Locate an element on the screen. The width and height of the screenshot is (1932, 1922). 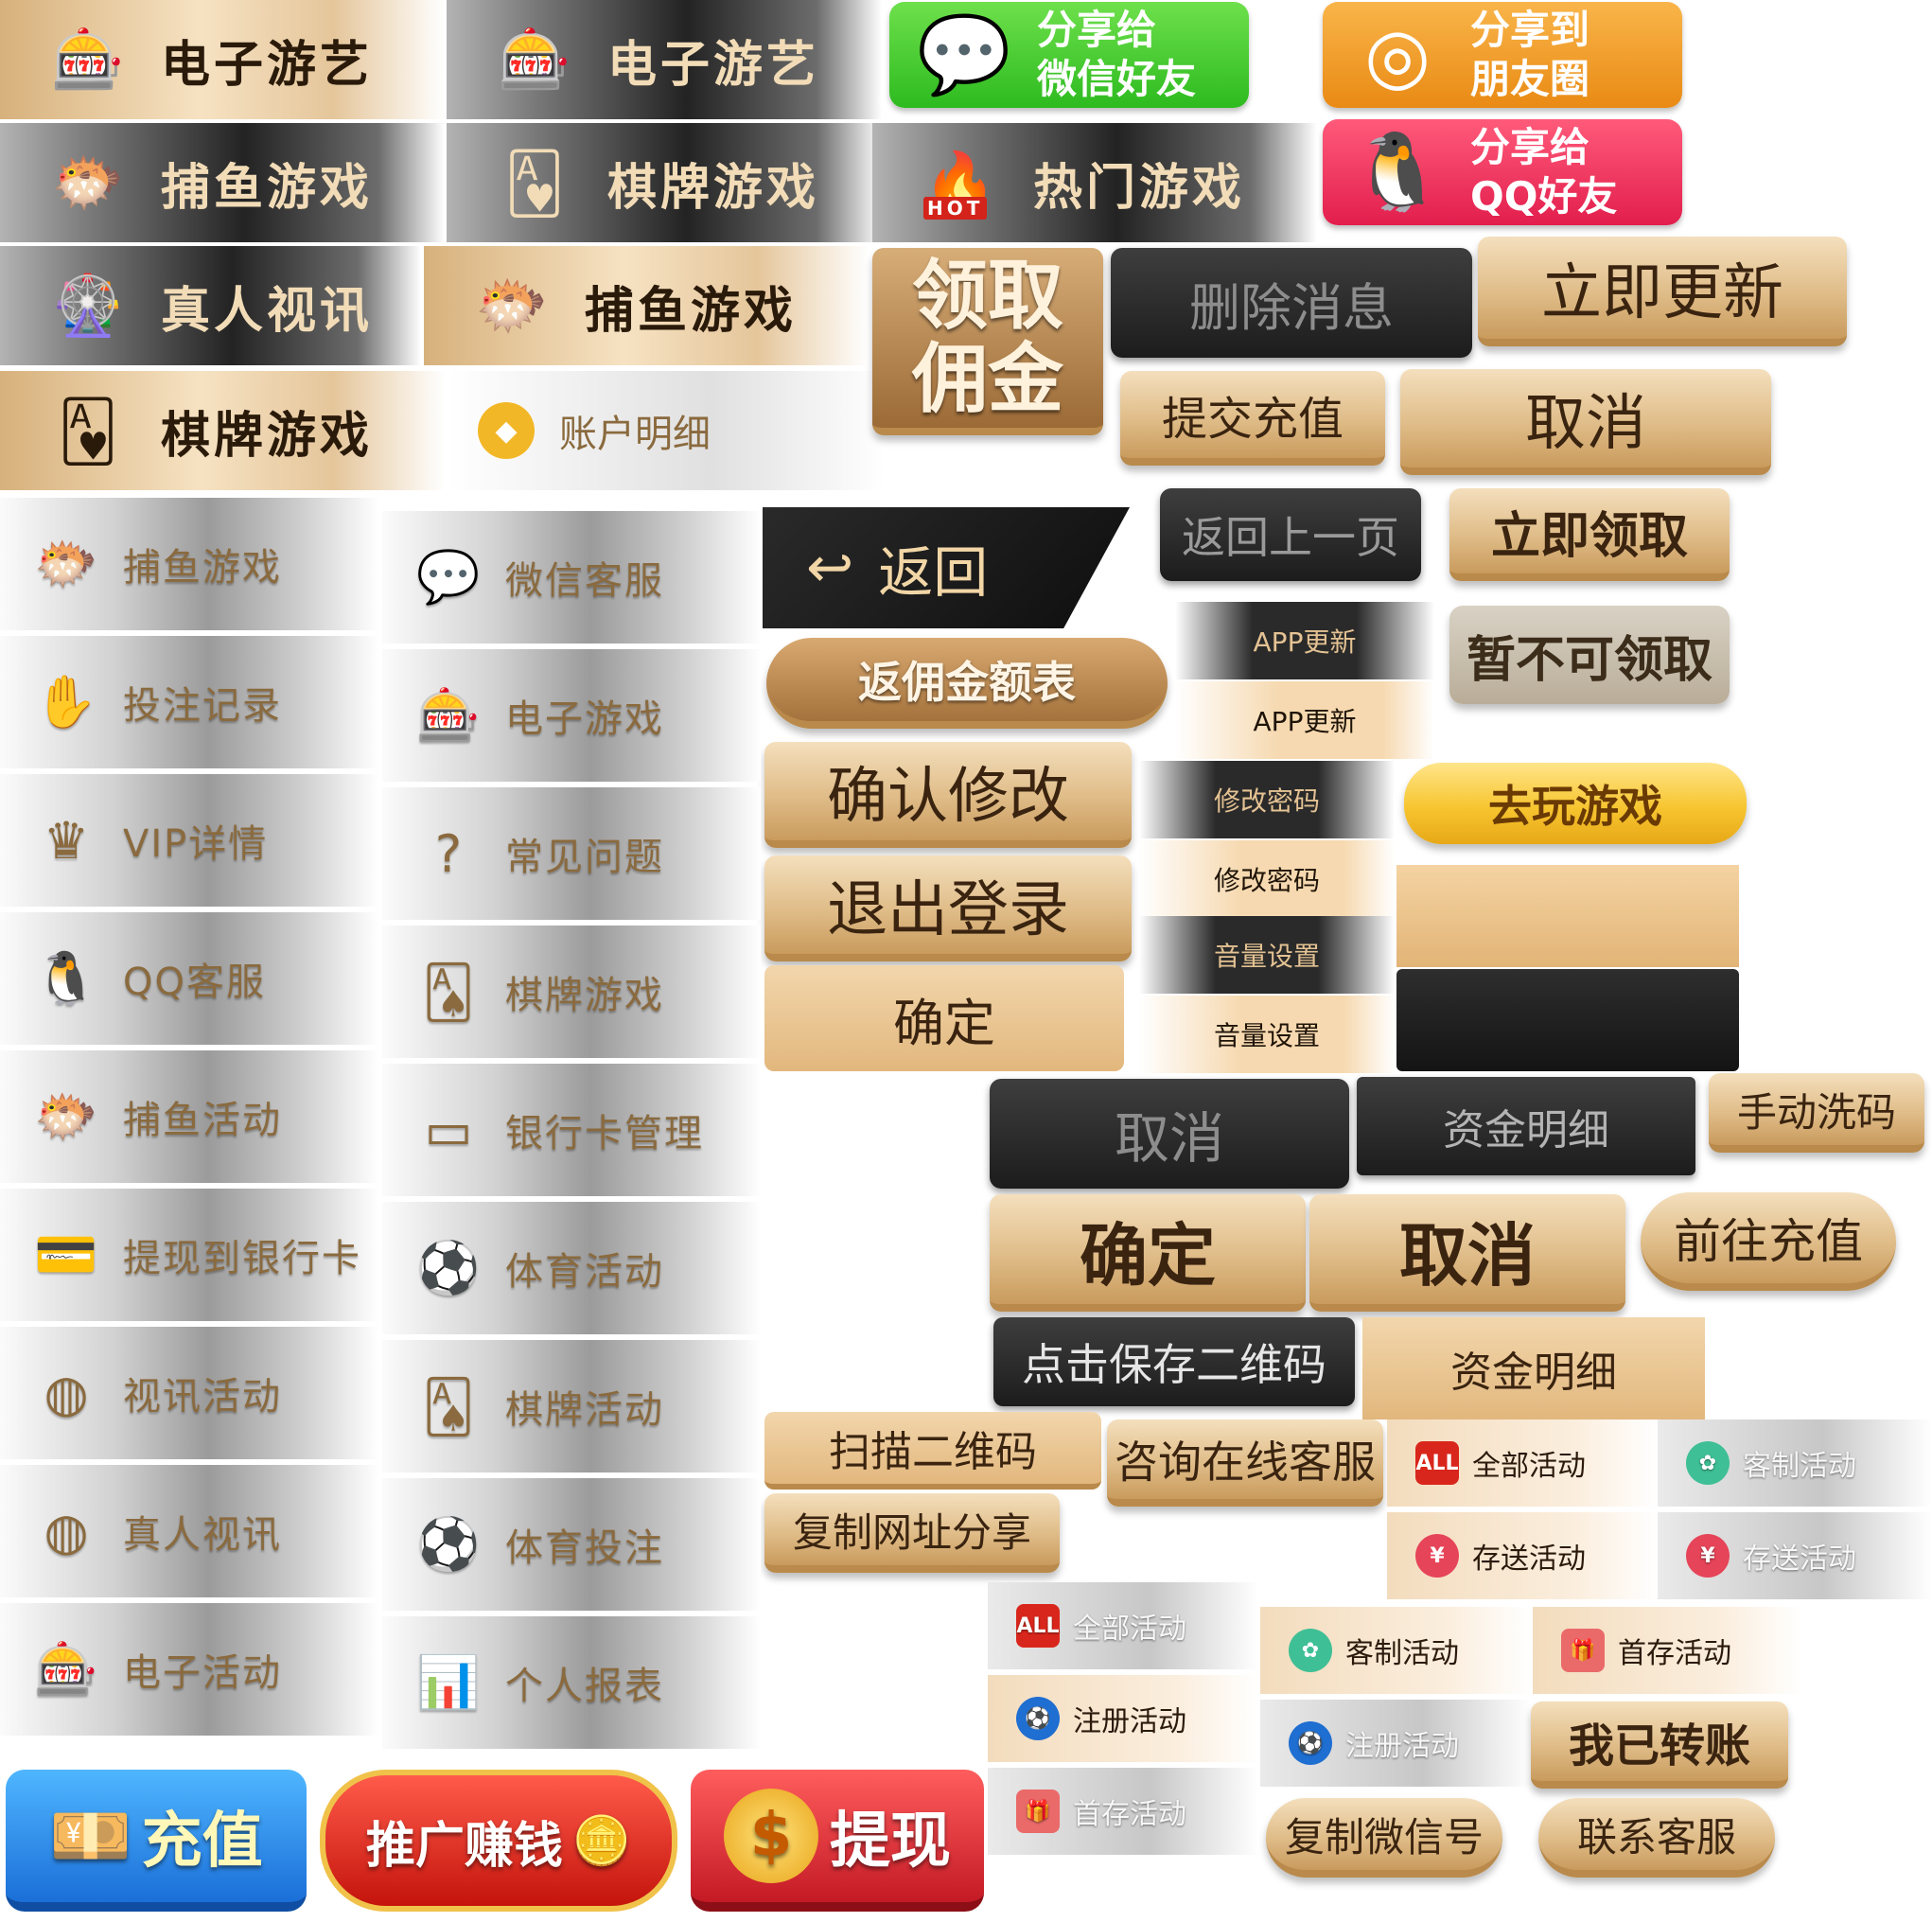
save-qr-button: 点击保存二维码 is located at coordinates (1174, 1361).